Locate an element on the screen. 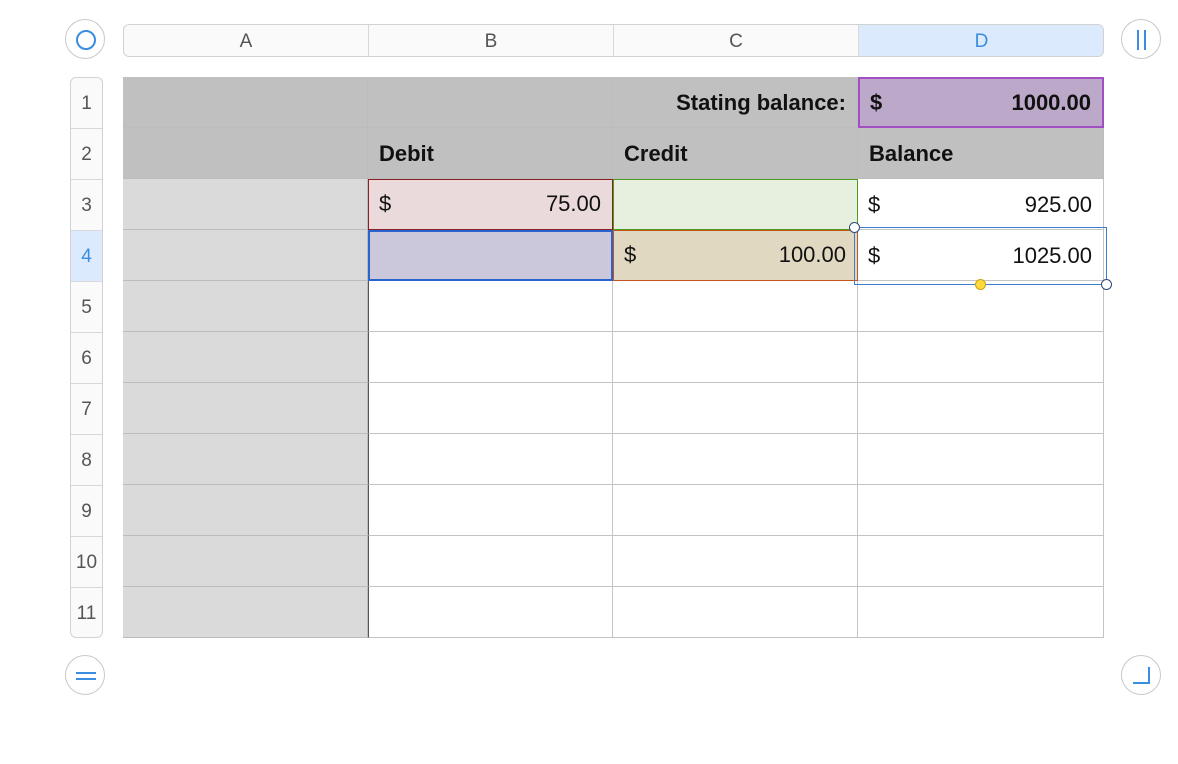 The image size is (1178, 764). cell-c3 is located at coordinates (735, 204).